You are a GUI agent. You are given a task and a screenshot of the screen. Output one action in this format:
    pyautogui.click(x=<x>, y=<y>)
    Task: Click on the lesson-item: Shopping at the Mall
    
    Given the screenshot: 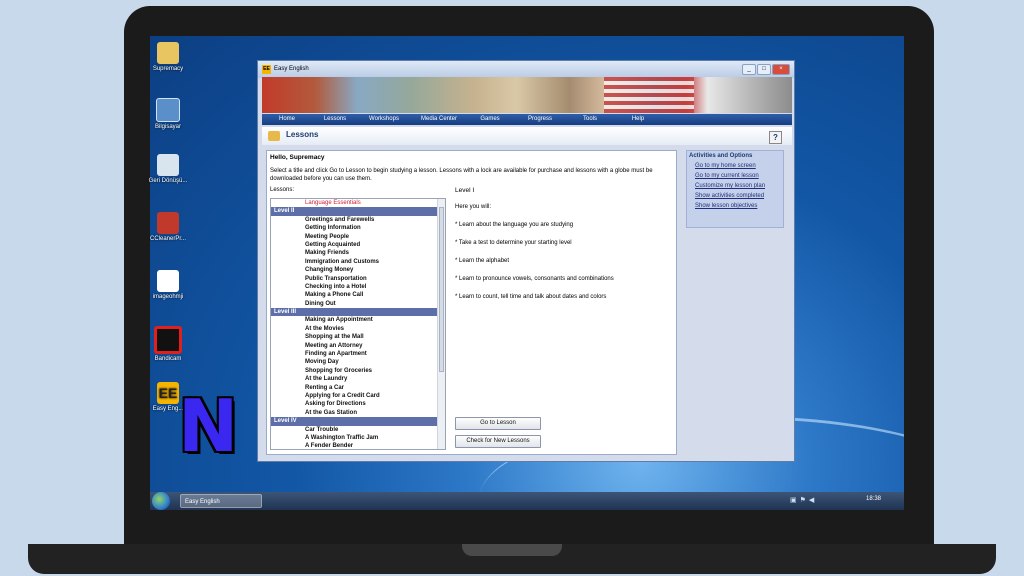 What is the action you would take?
    pyautogui.click(x=354, y=337)
    